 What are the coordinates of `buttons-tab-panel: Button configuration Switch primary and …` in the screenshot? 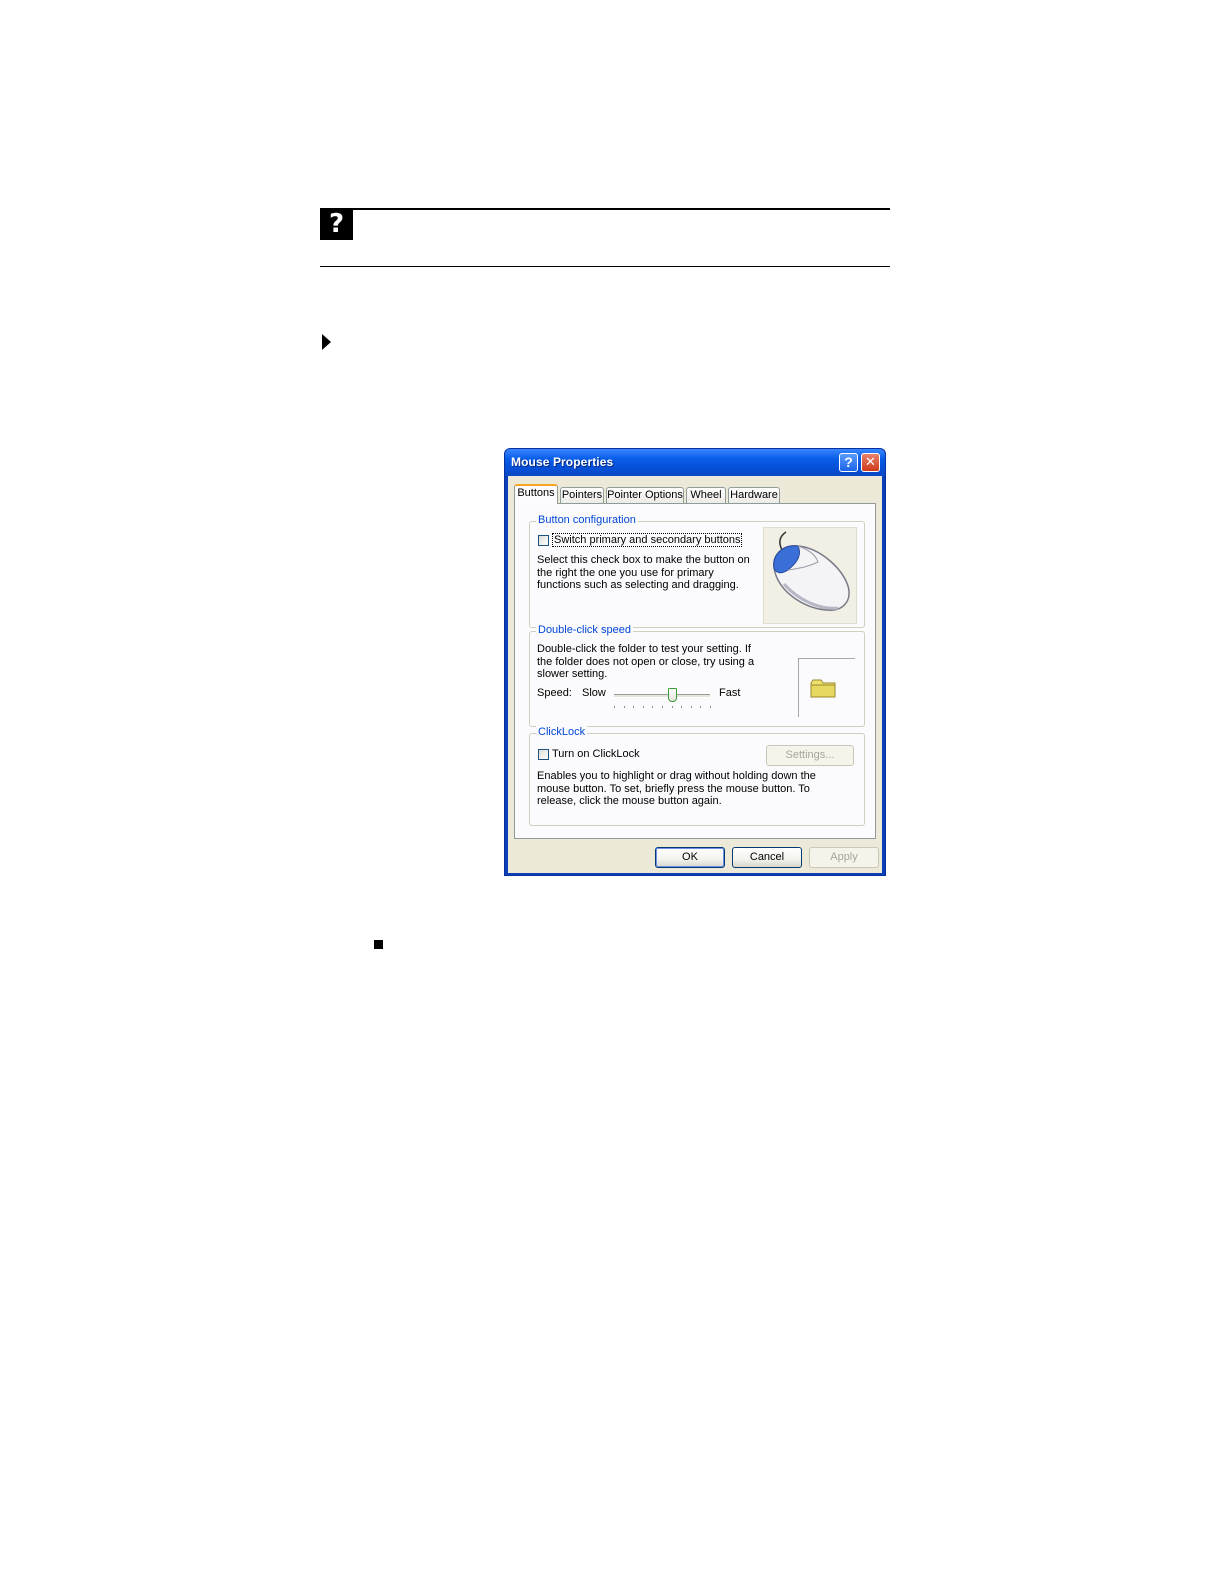 It's located at (695, 671).